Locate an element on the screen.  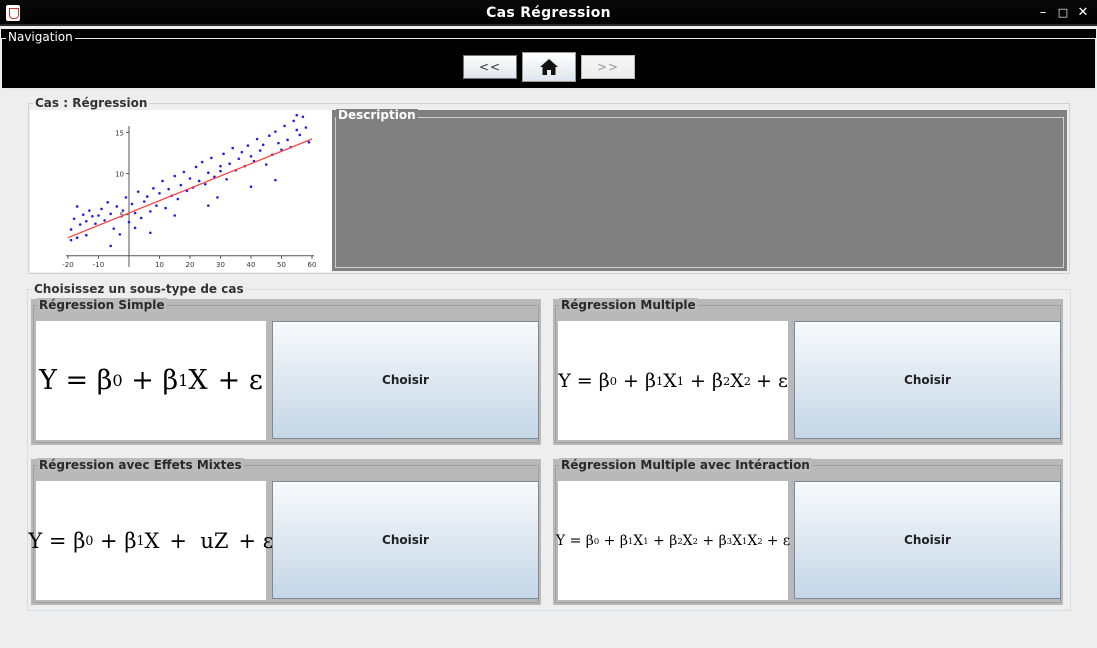
y-tick-label: 10 is located at coordinates (119, 175).